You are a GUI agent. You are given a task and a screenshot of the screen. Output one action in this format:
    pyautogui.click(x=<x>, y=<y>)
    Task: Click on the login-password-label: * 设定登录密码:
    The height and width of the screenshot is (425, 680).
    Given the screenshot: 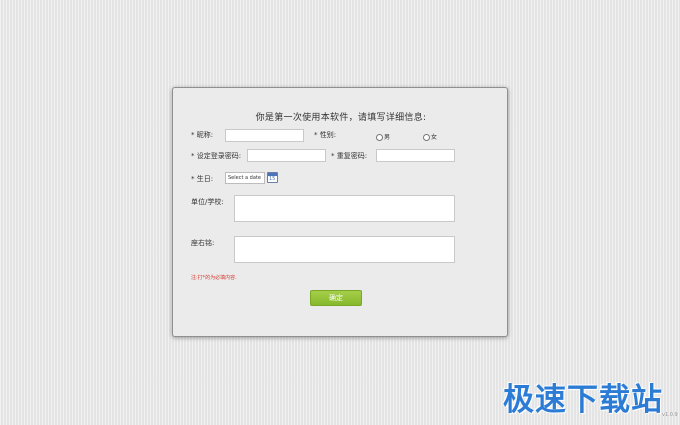 What is the action you would take?
    pyautogui.click(x=216, y=156)
    